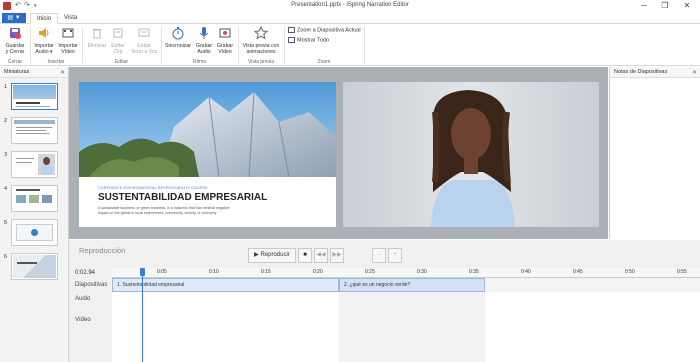 The height and width of the screenshot is (362, 700). Describe the element at coordinates (97, 46) in the screenshot. I see `delete-label: Eliminar` at that location.